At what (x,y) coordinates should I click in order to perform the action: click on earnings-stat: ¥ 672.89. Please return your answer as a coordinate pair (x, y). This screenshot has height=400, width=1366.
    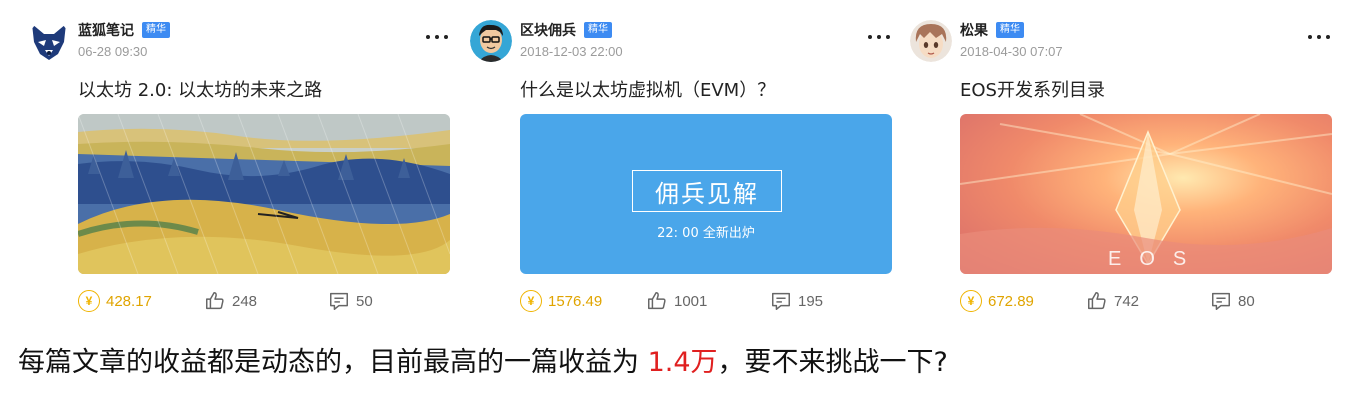
    Looking at the image, I should click on (997, 301).